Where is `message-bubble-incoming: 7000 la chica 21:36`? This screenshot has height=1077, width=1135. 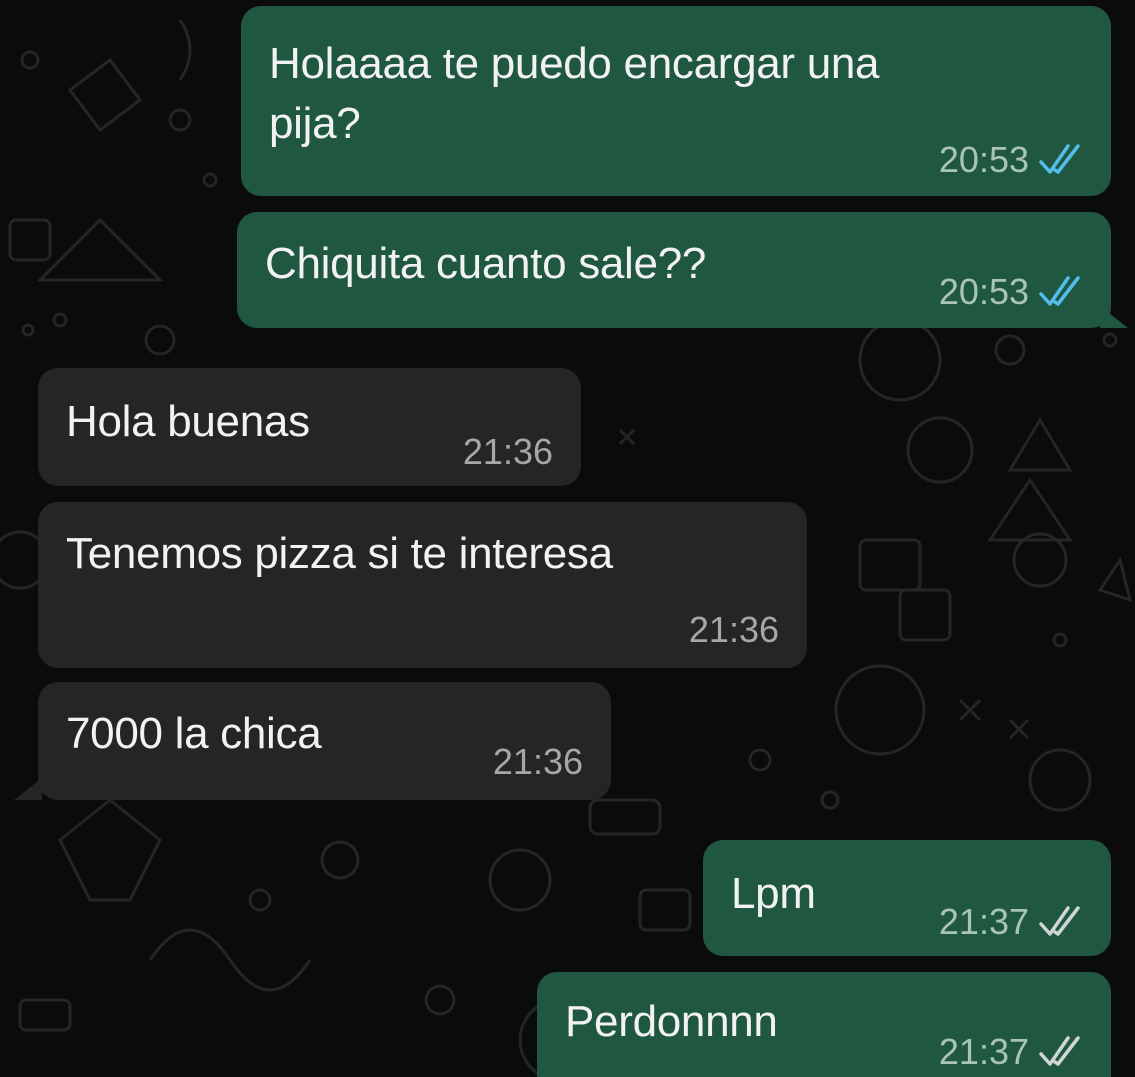
message-bubble-incoming: 7000 la chica 21:36 is located at coordinates (324, 741).